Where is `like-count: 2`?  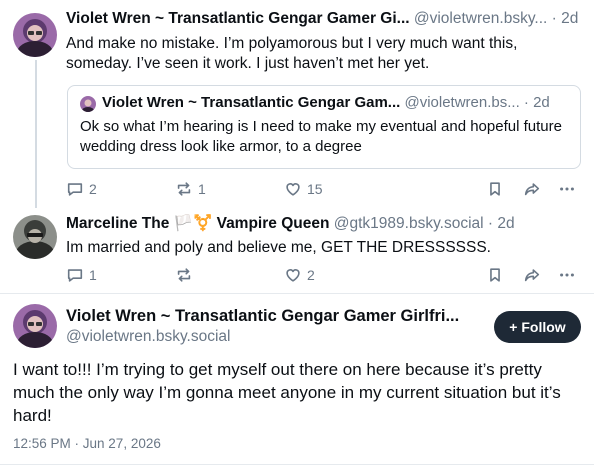 like-count: 2 is located at coordinates (311, 275).